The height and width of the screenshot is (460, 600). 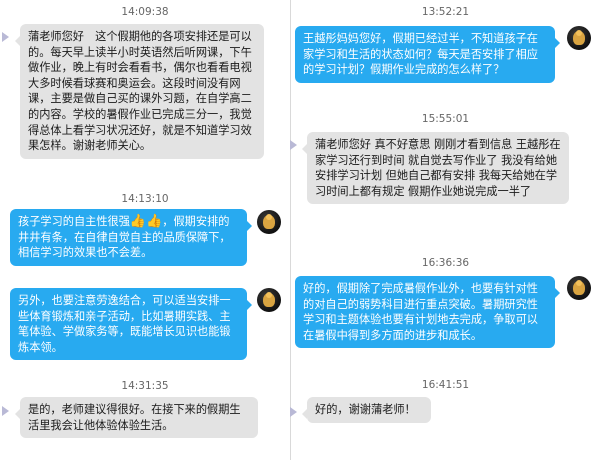 What do you see at coordinates (145, 12) in the screenshot?
I see `timestamp: 14:09:38` at bounding box center [145, 12].